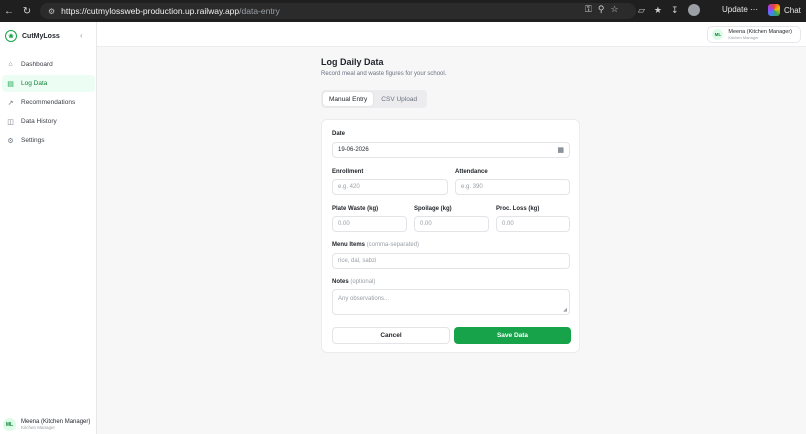 The image size is (806, 434). I want to click on cancel-button: Cancel, so click(391, 335).